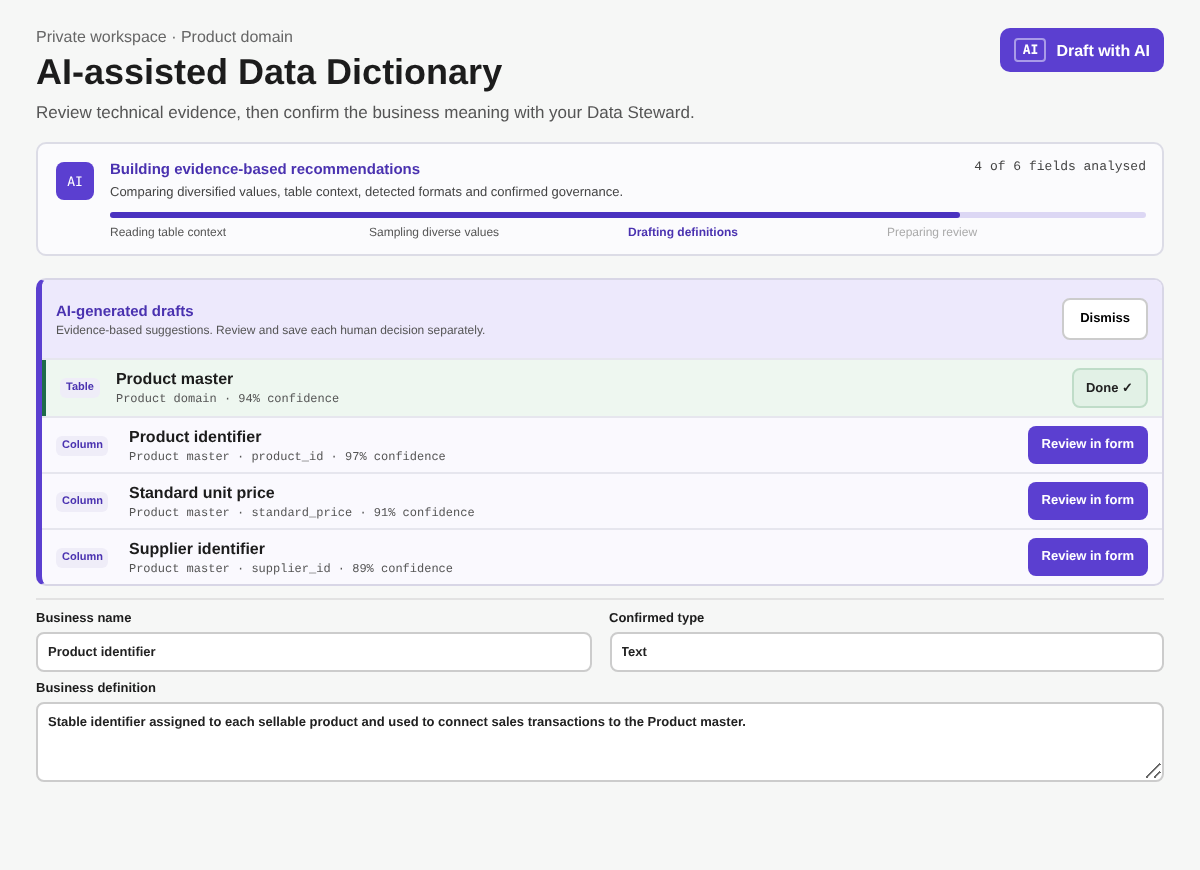  What do you see at coordinates (175, 379) in the screenshot?
I see `draft-name: Product master` at bounding box center [175, 379].